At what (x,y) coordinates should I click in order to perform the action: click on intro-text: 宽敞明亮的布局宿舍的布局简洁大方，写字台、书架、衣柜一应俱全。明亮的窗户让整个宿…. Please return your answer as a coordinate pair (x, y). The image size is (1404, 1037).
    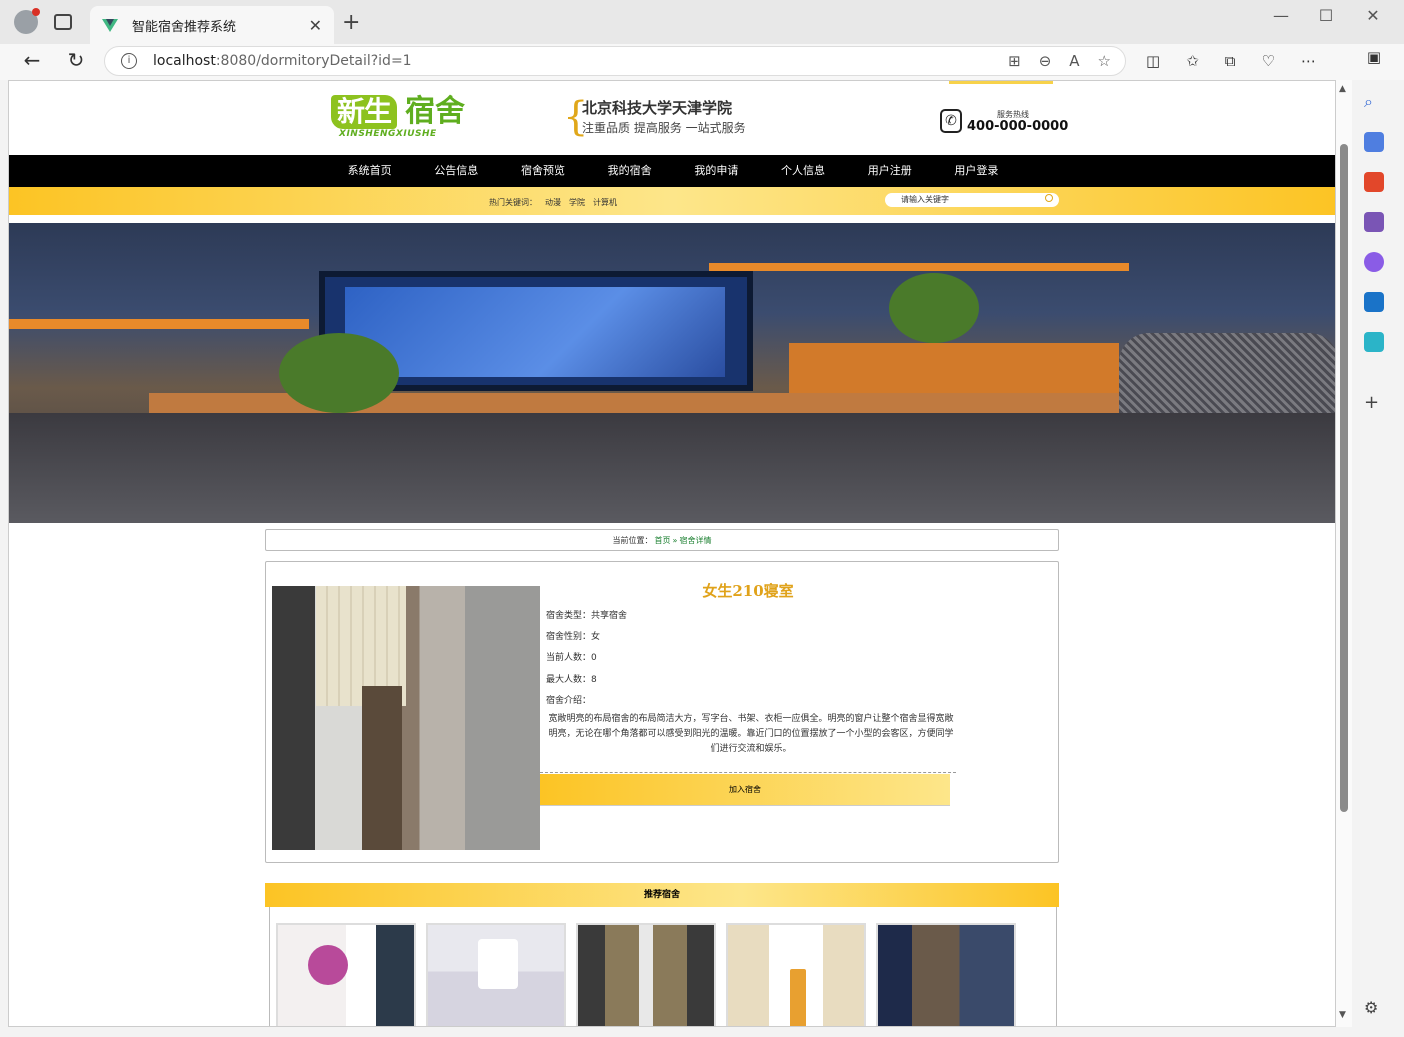
    Looking at the image, I should click on (751, 734).